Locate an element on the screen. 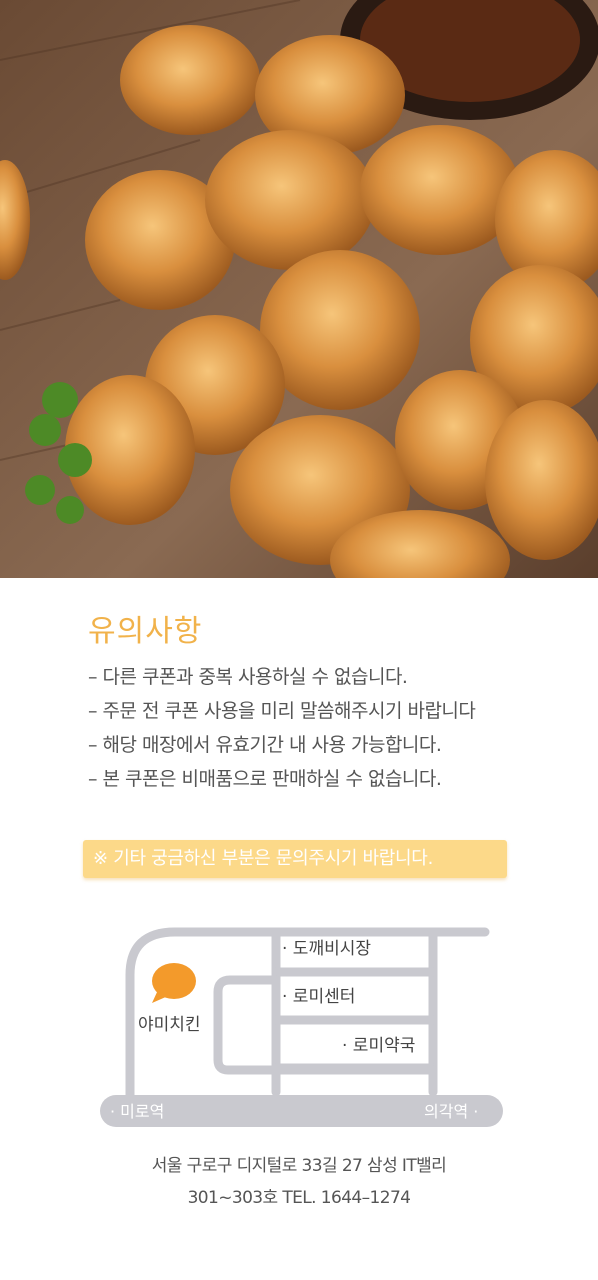  map-place-label: · 도깨비시장 is located at coordinates (326, 949).